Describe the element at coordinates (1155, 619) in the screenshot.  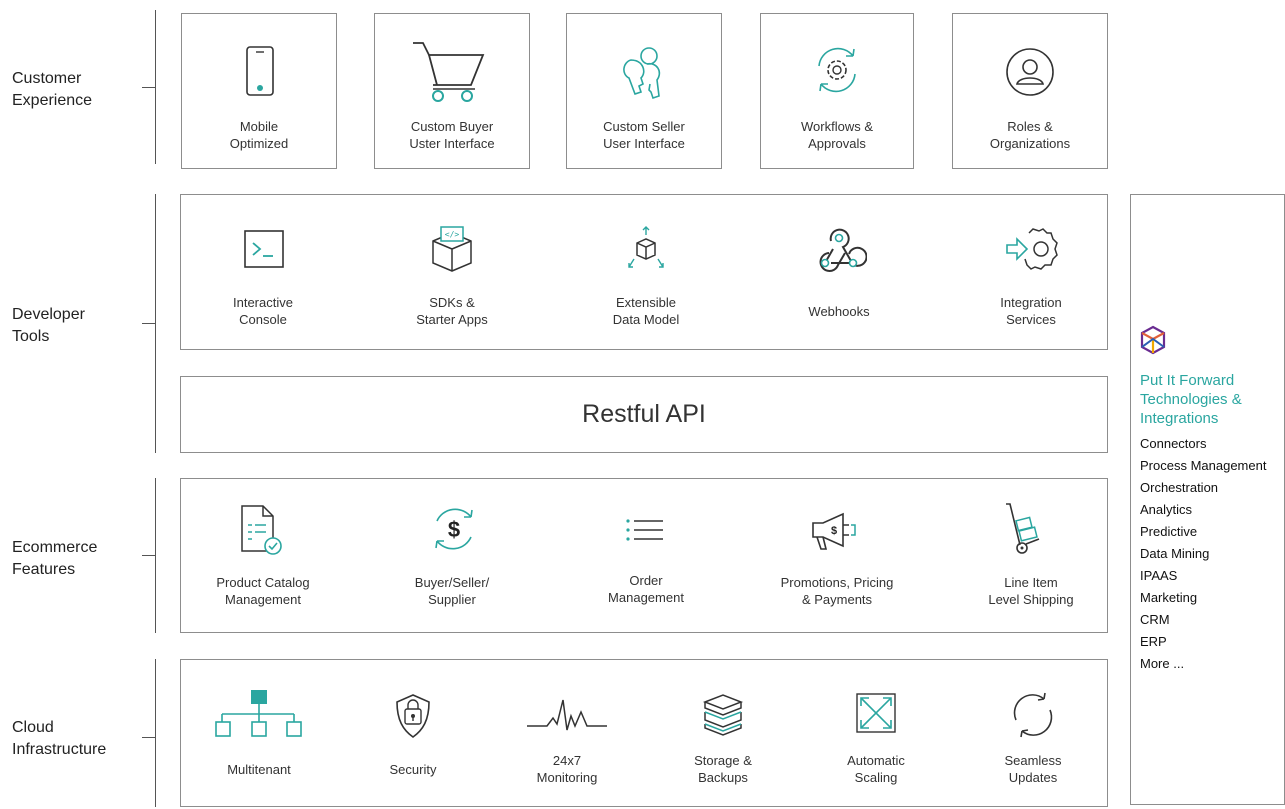
I see `list-item: CRM` at that location.